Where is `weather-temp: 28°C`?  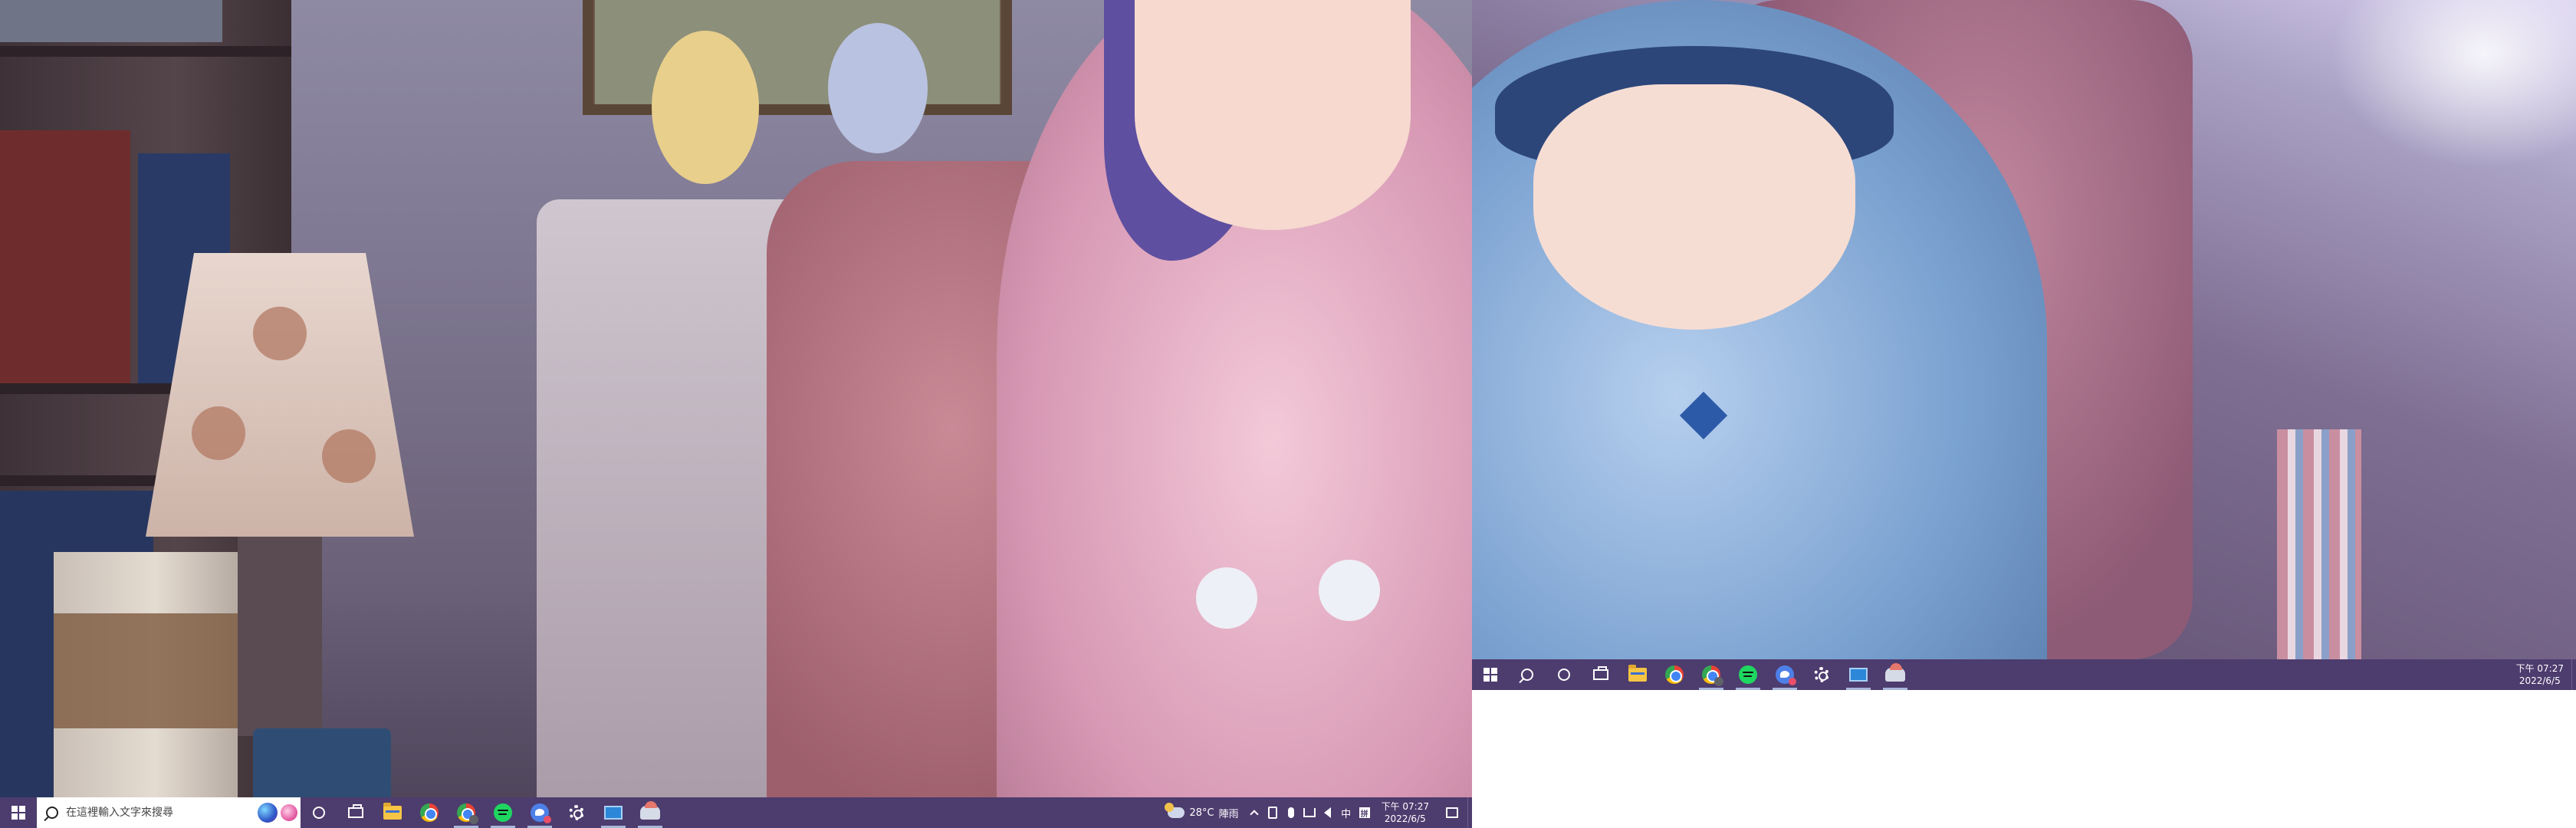 weather-temp: 28°C is located at coordinates (1201, 813).